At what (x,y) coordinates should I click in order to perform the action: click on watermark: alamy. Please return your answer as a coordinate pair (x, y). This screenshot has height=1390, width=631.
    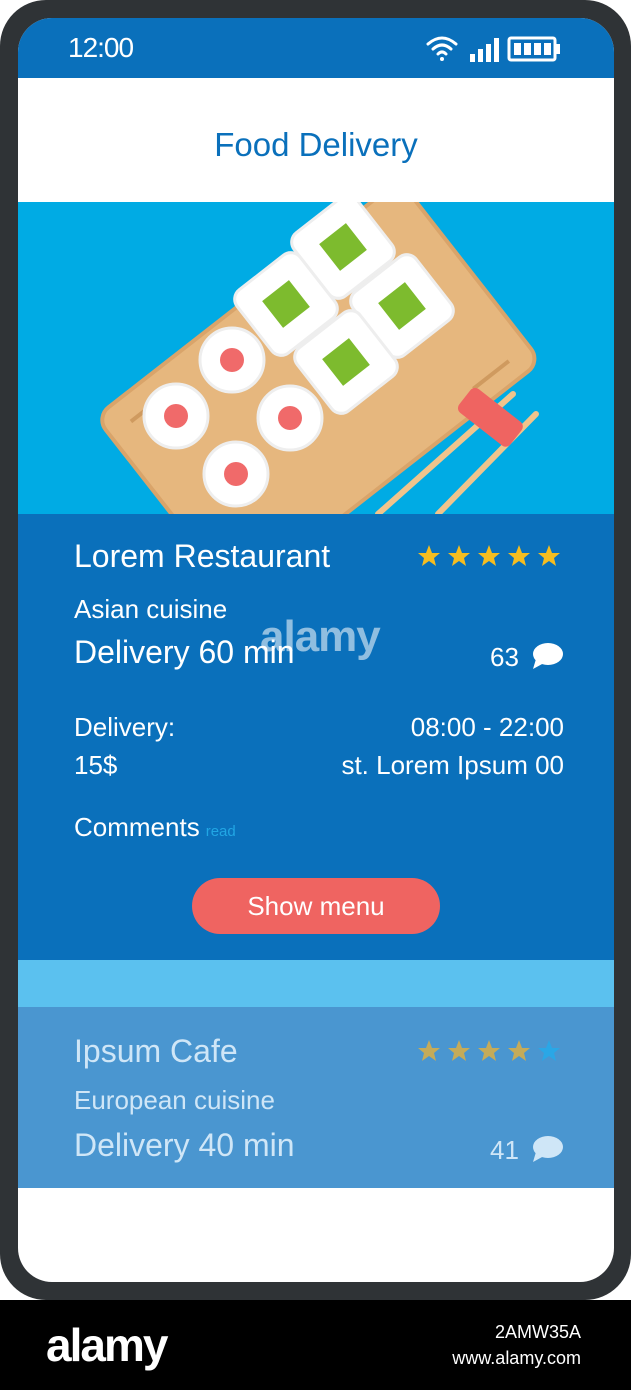
    Looking at the image, I should click on (320, 636).